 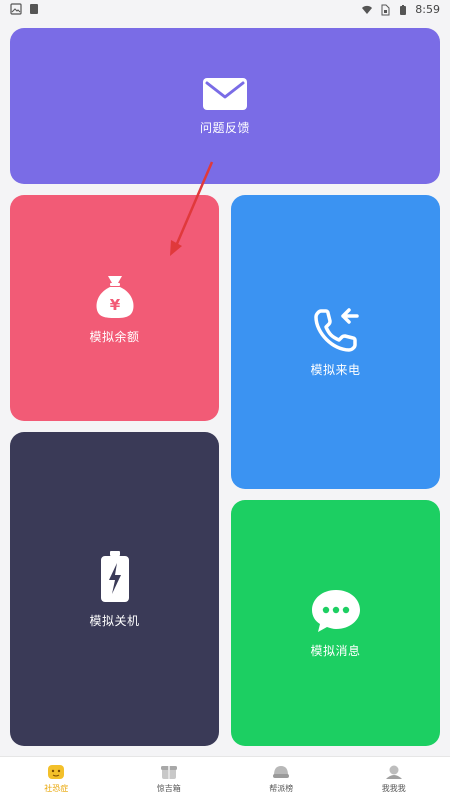 I want to click on tab-social-fear: 社恐症, so click(x=56, y=779).